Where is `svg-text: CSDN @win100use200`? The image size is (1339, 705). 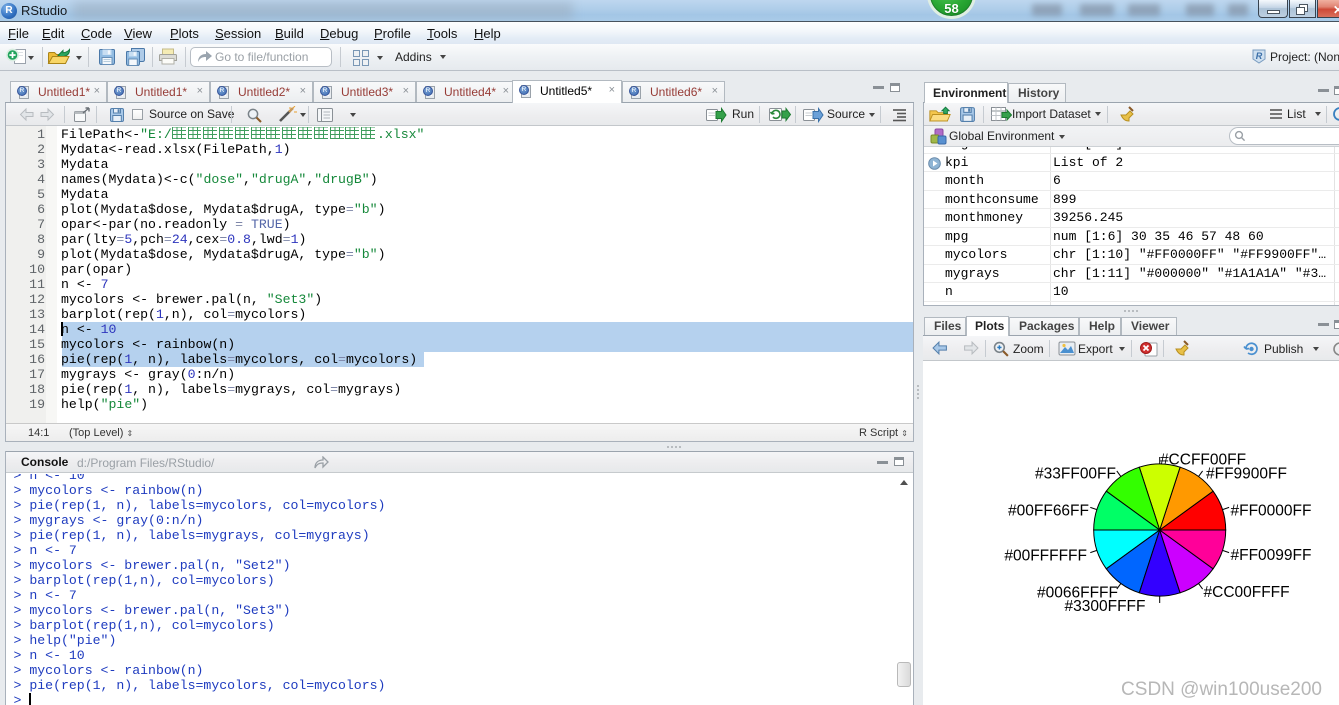
svg-text: CSDN @win100use200 is located at coordinates (1221, 689).